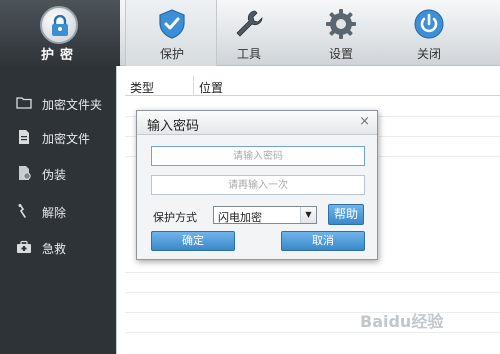 The height and width of the screenshot is (354, 500). I want to click on shield-icon, so click(172, 24).